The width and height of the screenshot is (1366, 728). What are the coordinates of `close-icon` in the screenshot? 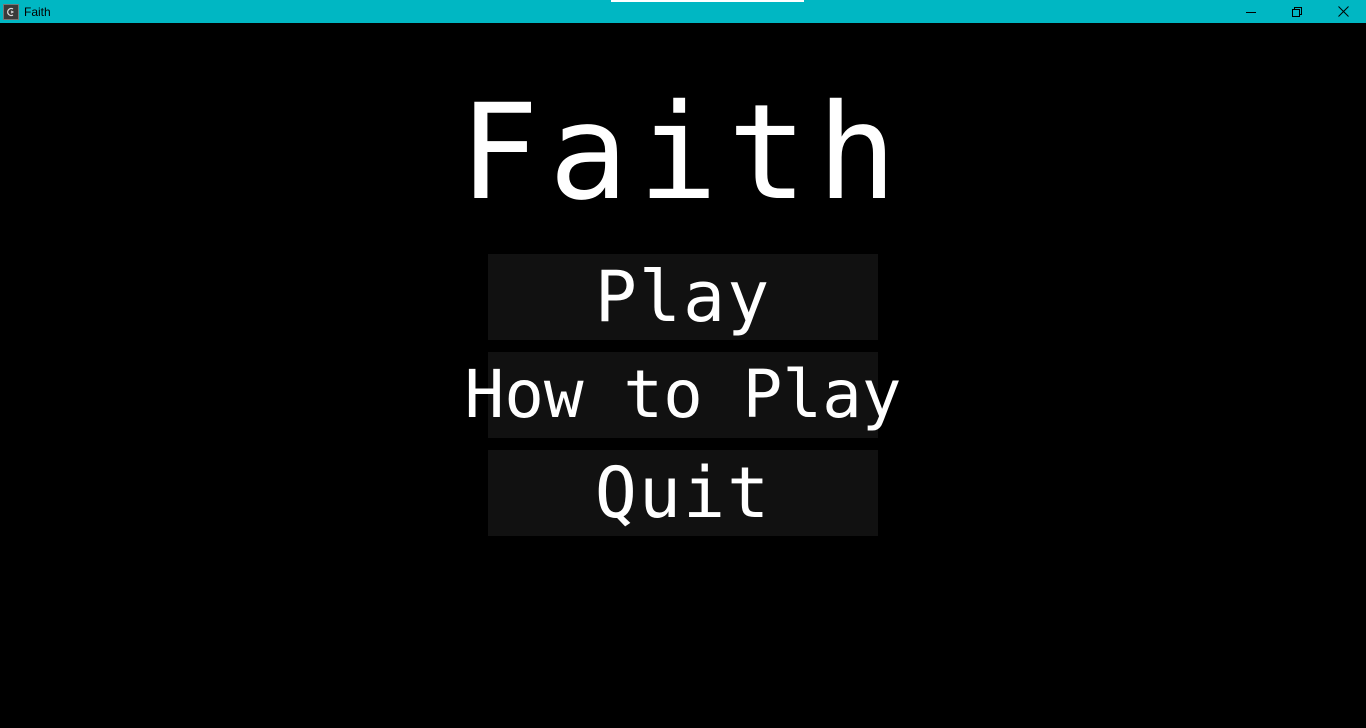 It's located at (1343, 11).